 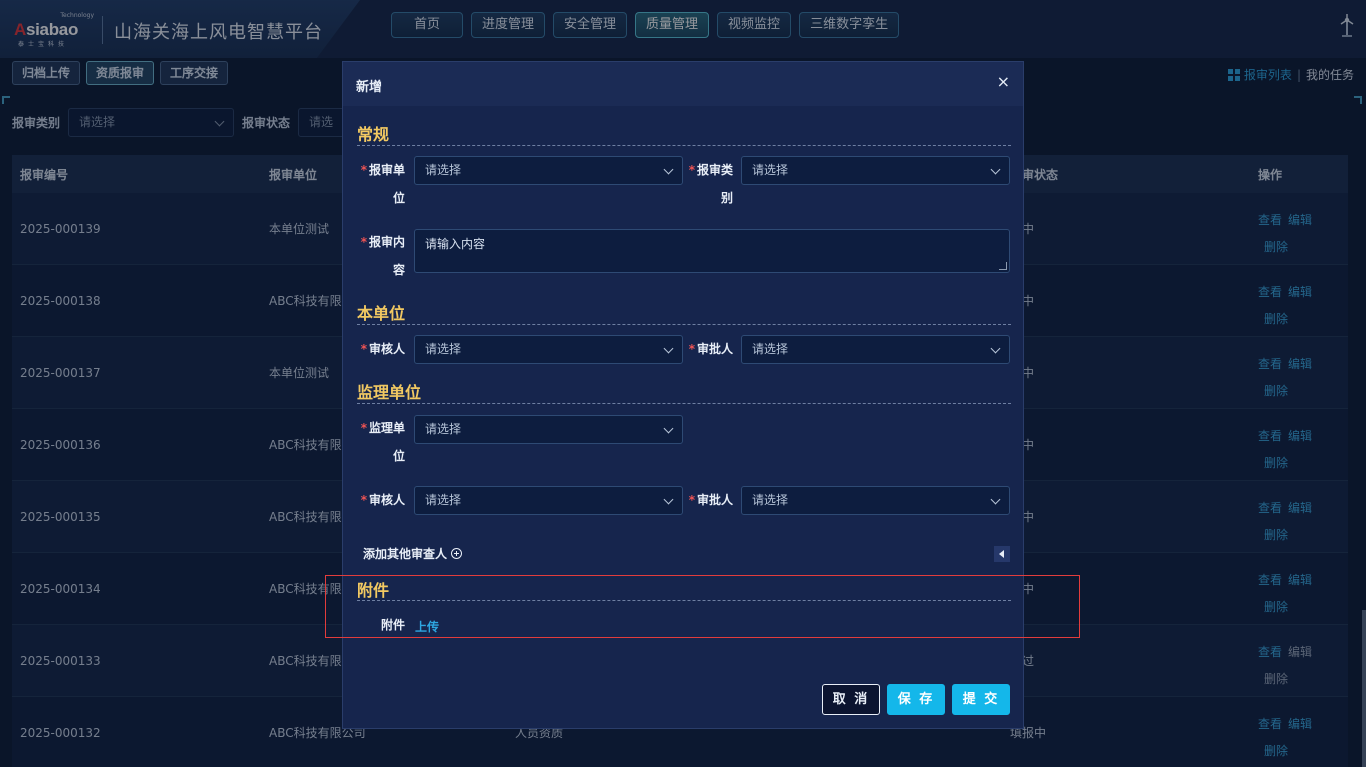 What do you see at coordinates (875, 170) in the screenshot?
I see `report-category-select: 请选择` at bounding box center [875, 170].